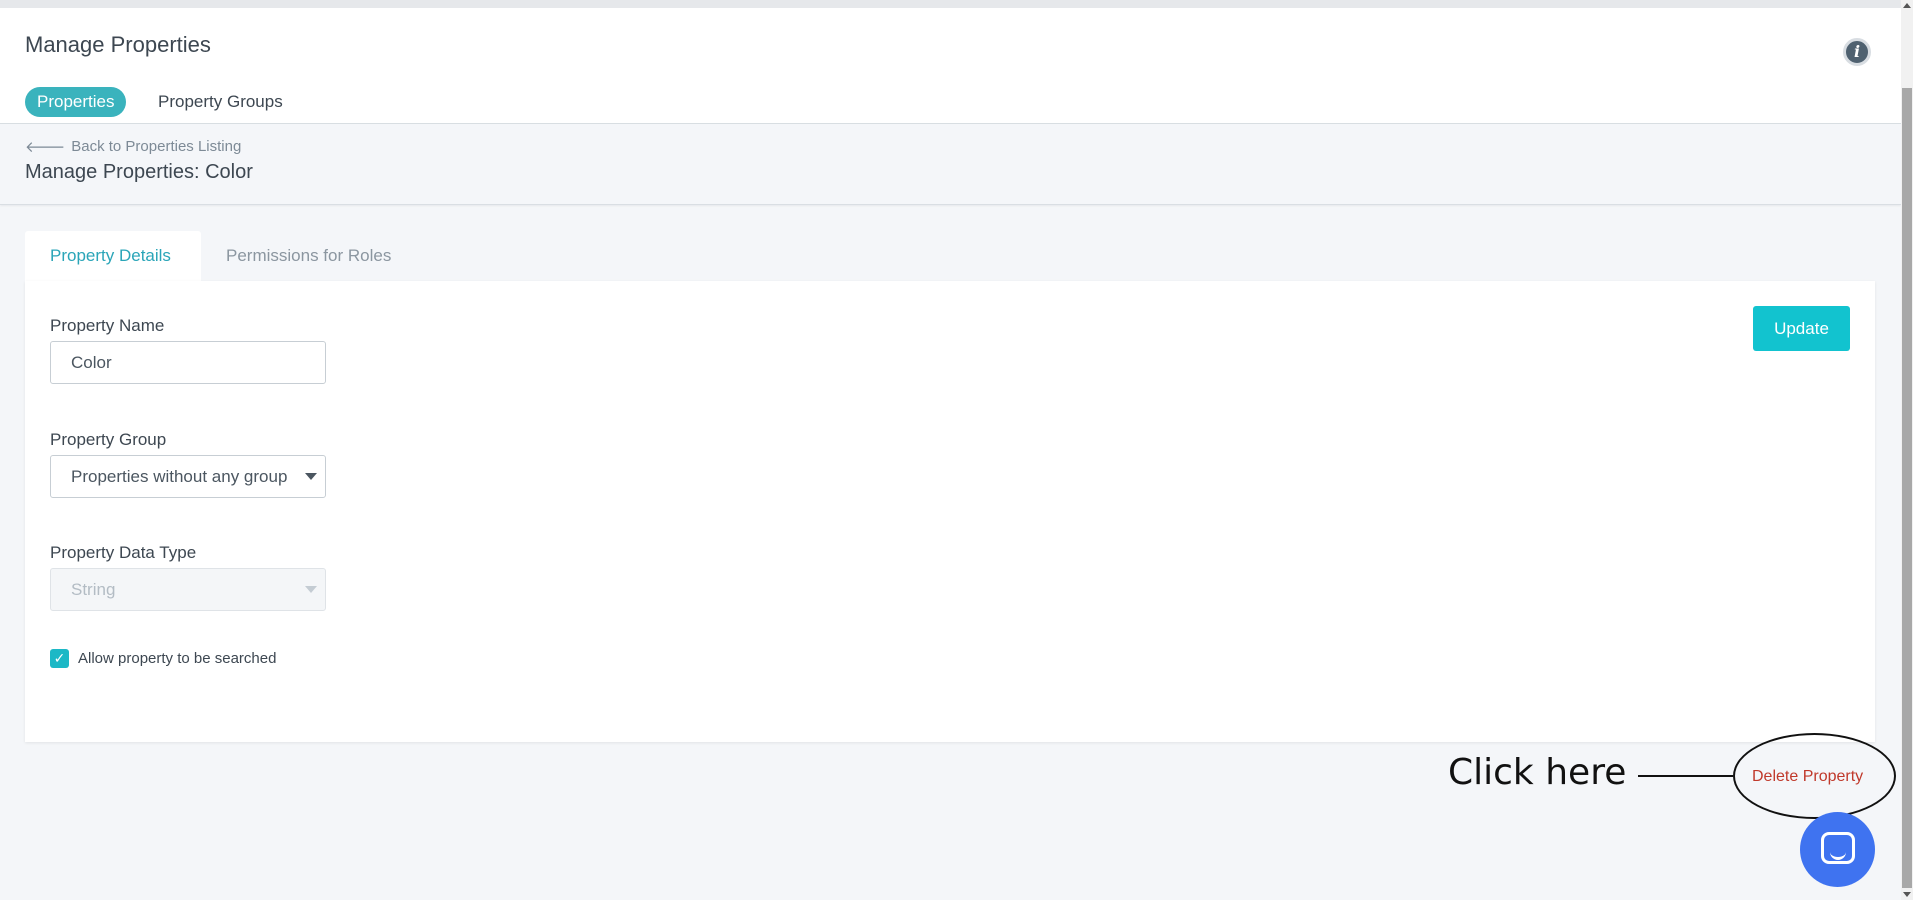 This screenshot has width=1913, height=900. I want to click on searchable-checkbox-label: Allow property to be searched, so click(177, 658).